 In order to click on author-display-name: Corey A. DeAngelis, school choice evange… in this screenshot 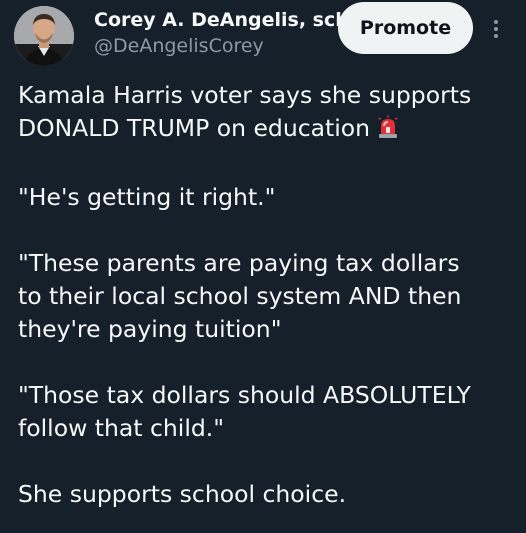, I will do `click(219, 20)`.